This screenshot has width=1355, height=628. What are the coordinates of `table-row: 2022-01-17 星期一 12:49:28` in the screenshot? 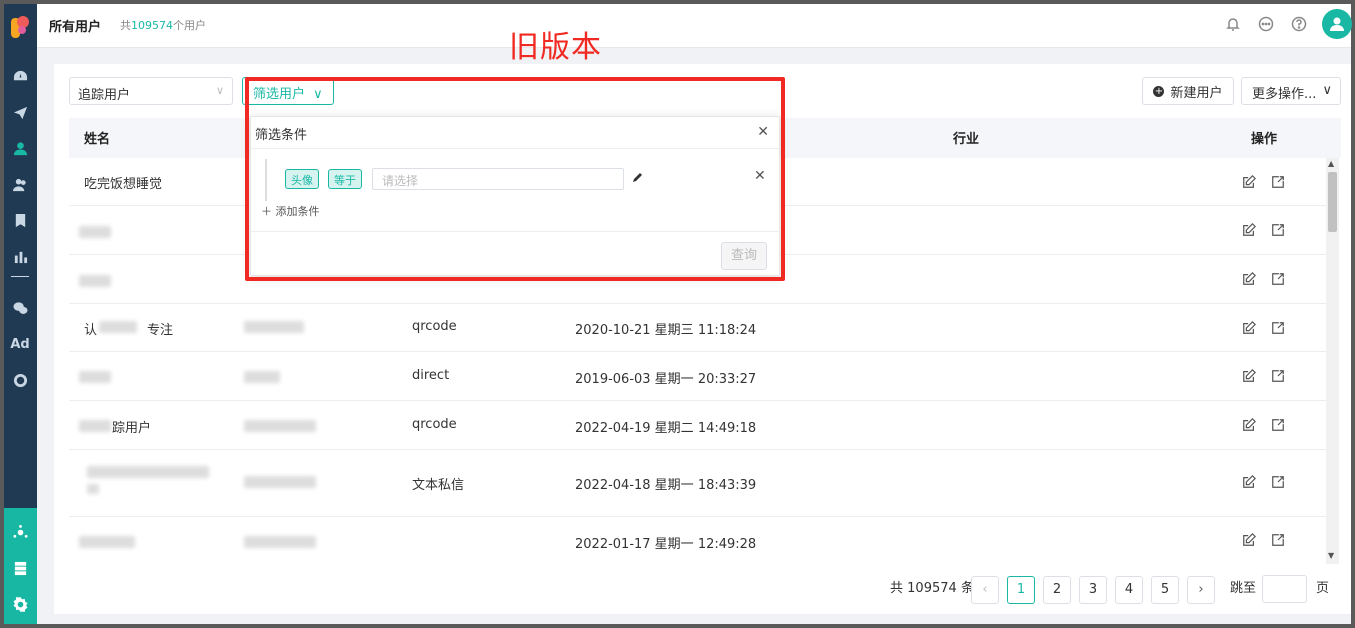 It's located at (697, 540).